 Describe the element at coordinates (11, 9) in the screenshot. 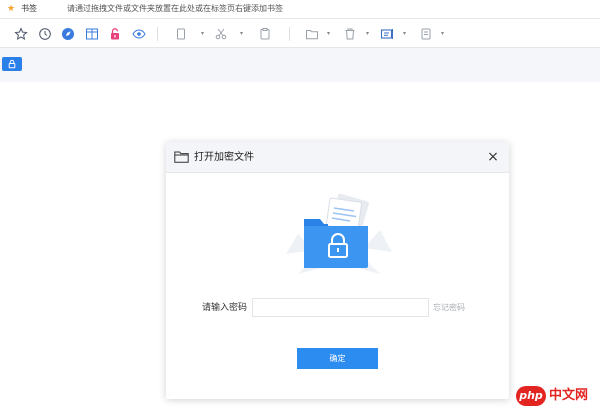

I see `bookmark-star-icon: ★` at that location.